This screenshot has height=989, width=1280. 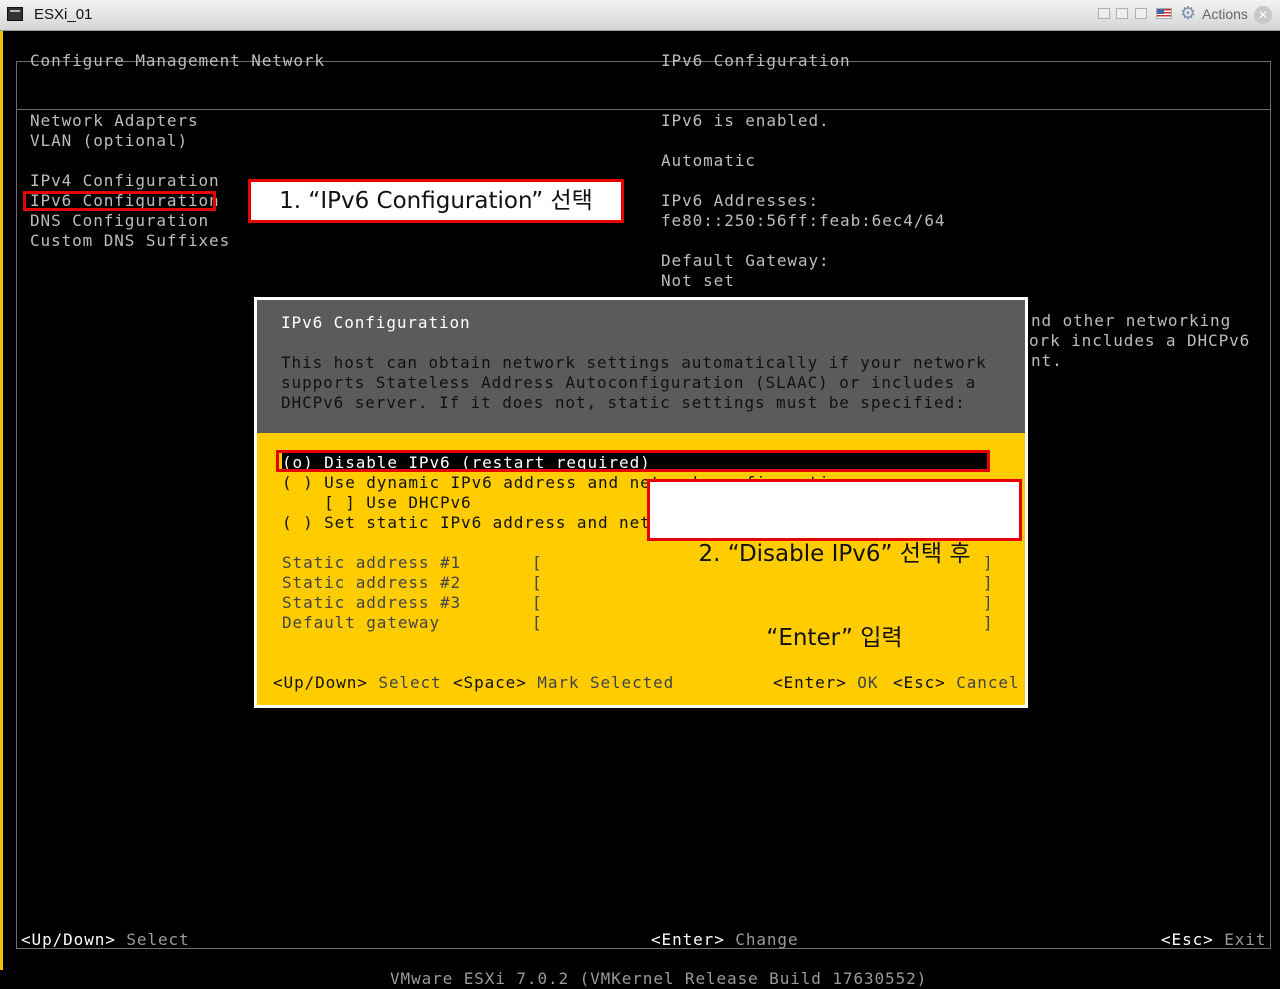 What do you see at coordinates (490, 682) in the screenshot?
I see `hint-space-key: <Space>` at bounding box center [490, 682].